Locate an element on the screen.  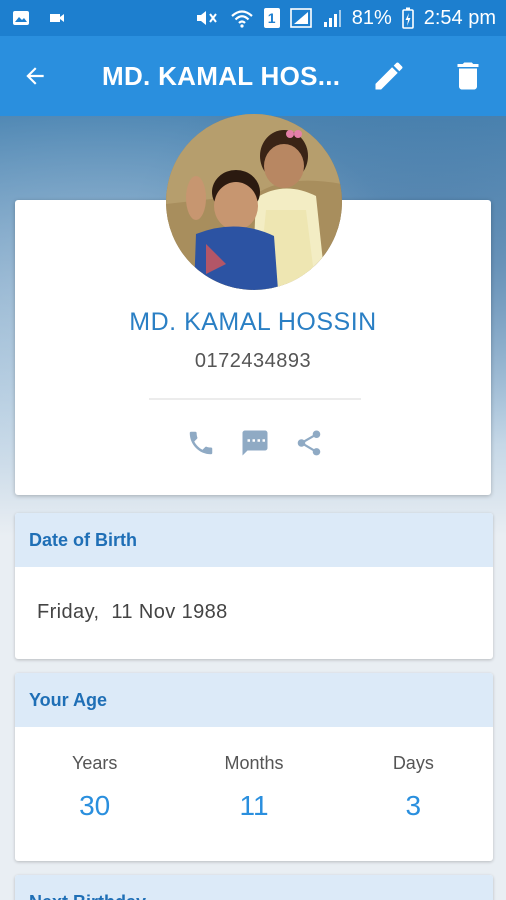
contact-actions is located at coordinates (255, 443).